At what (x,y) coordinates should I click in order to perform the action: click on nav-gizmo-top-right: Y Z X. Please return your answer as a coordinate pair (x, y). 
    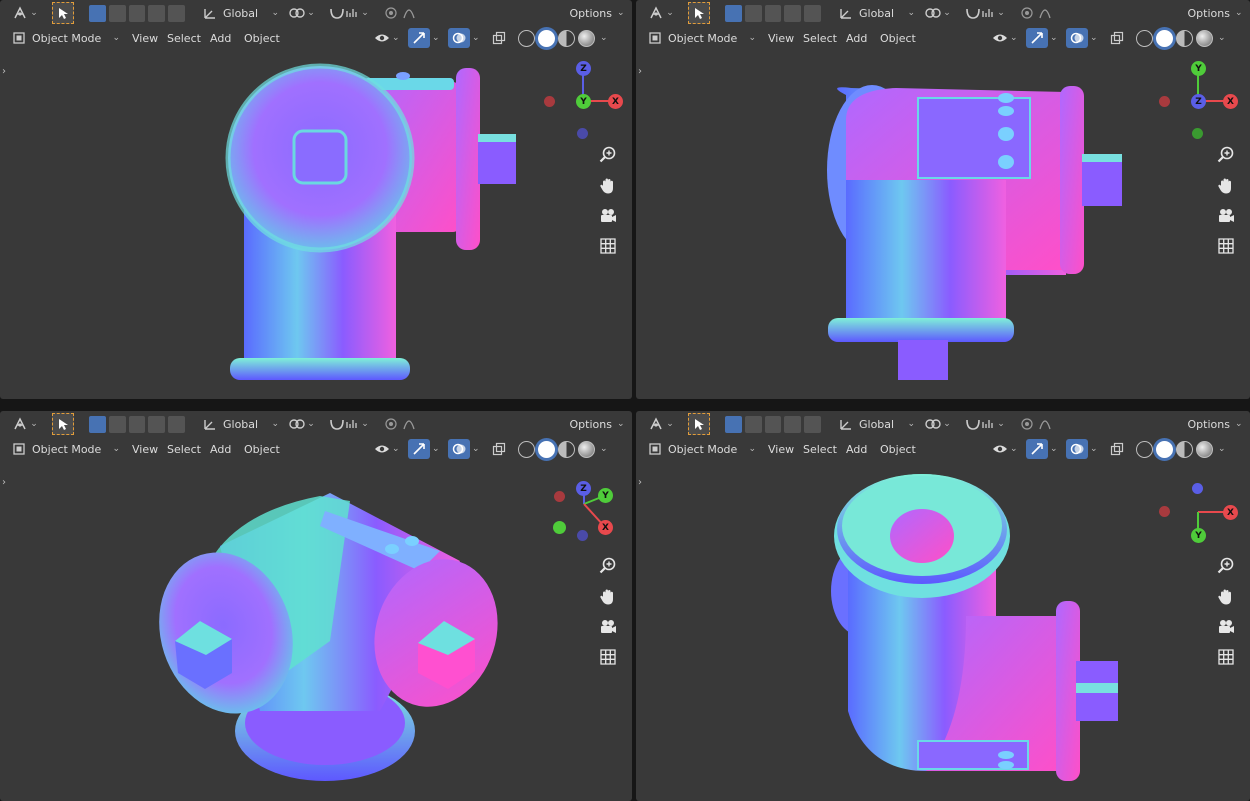
    Looking at the image, I should click on (1201, 102).